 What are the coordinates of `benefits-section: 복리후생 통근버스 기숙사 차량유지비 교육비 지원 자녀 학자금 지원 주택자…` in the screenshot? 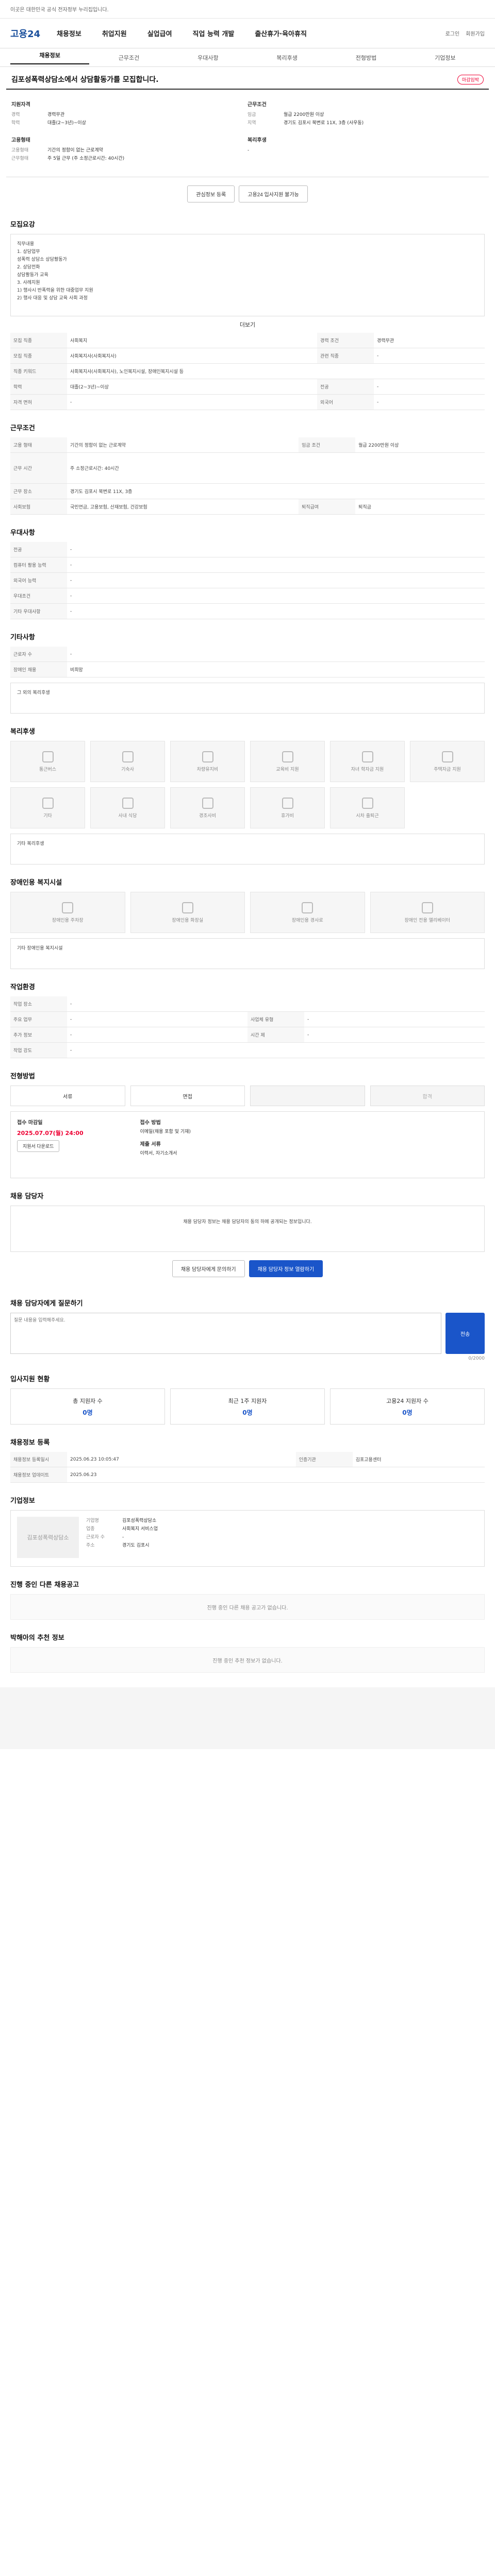 It's located at (247, 793).